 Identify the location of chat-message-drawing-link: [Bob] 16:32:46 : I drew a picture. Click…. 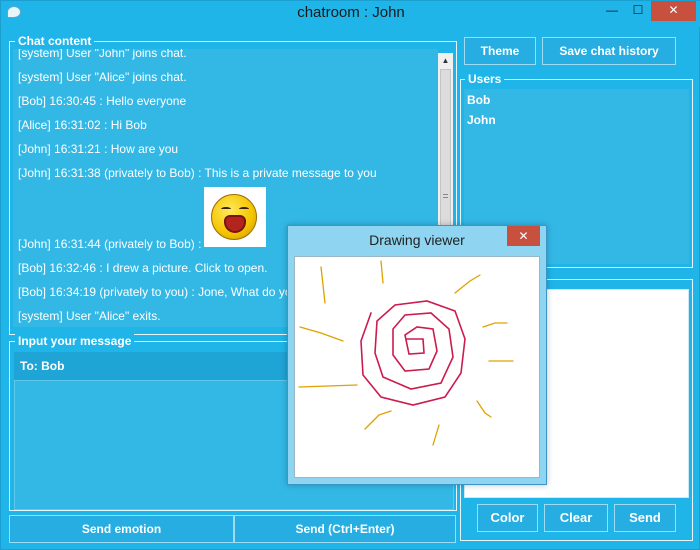
(142, 268).